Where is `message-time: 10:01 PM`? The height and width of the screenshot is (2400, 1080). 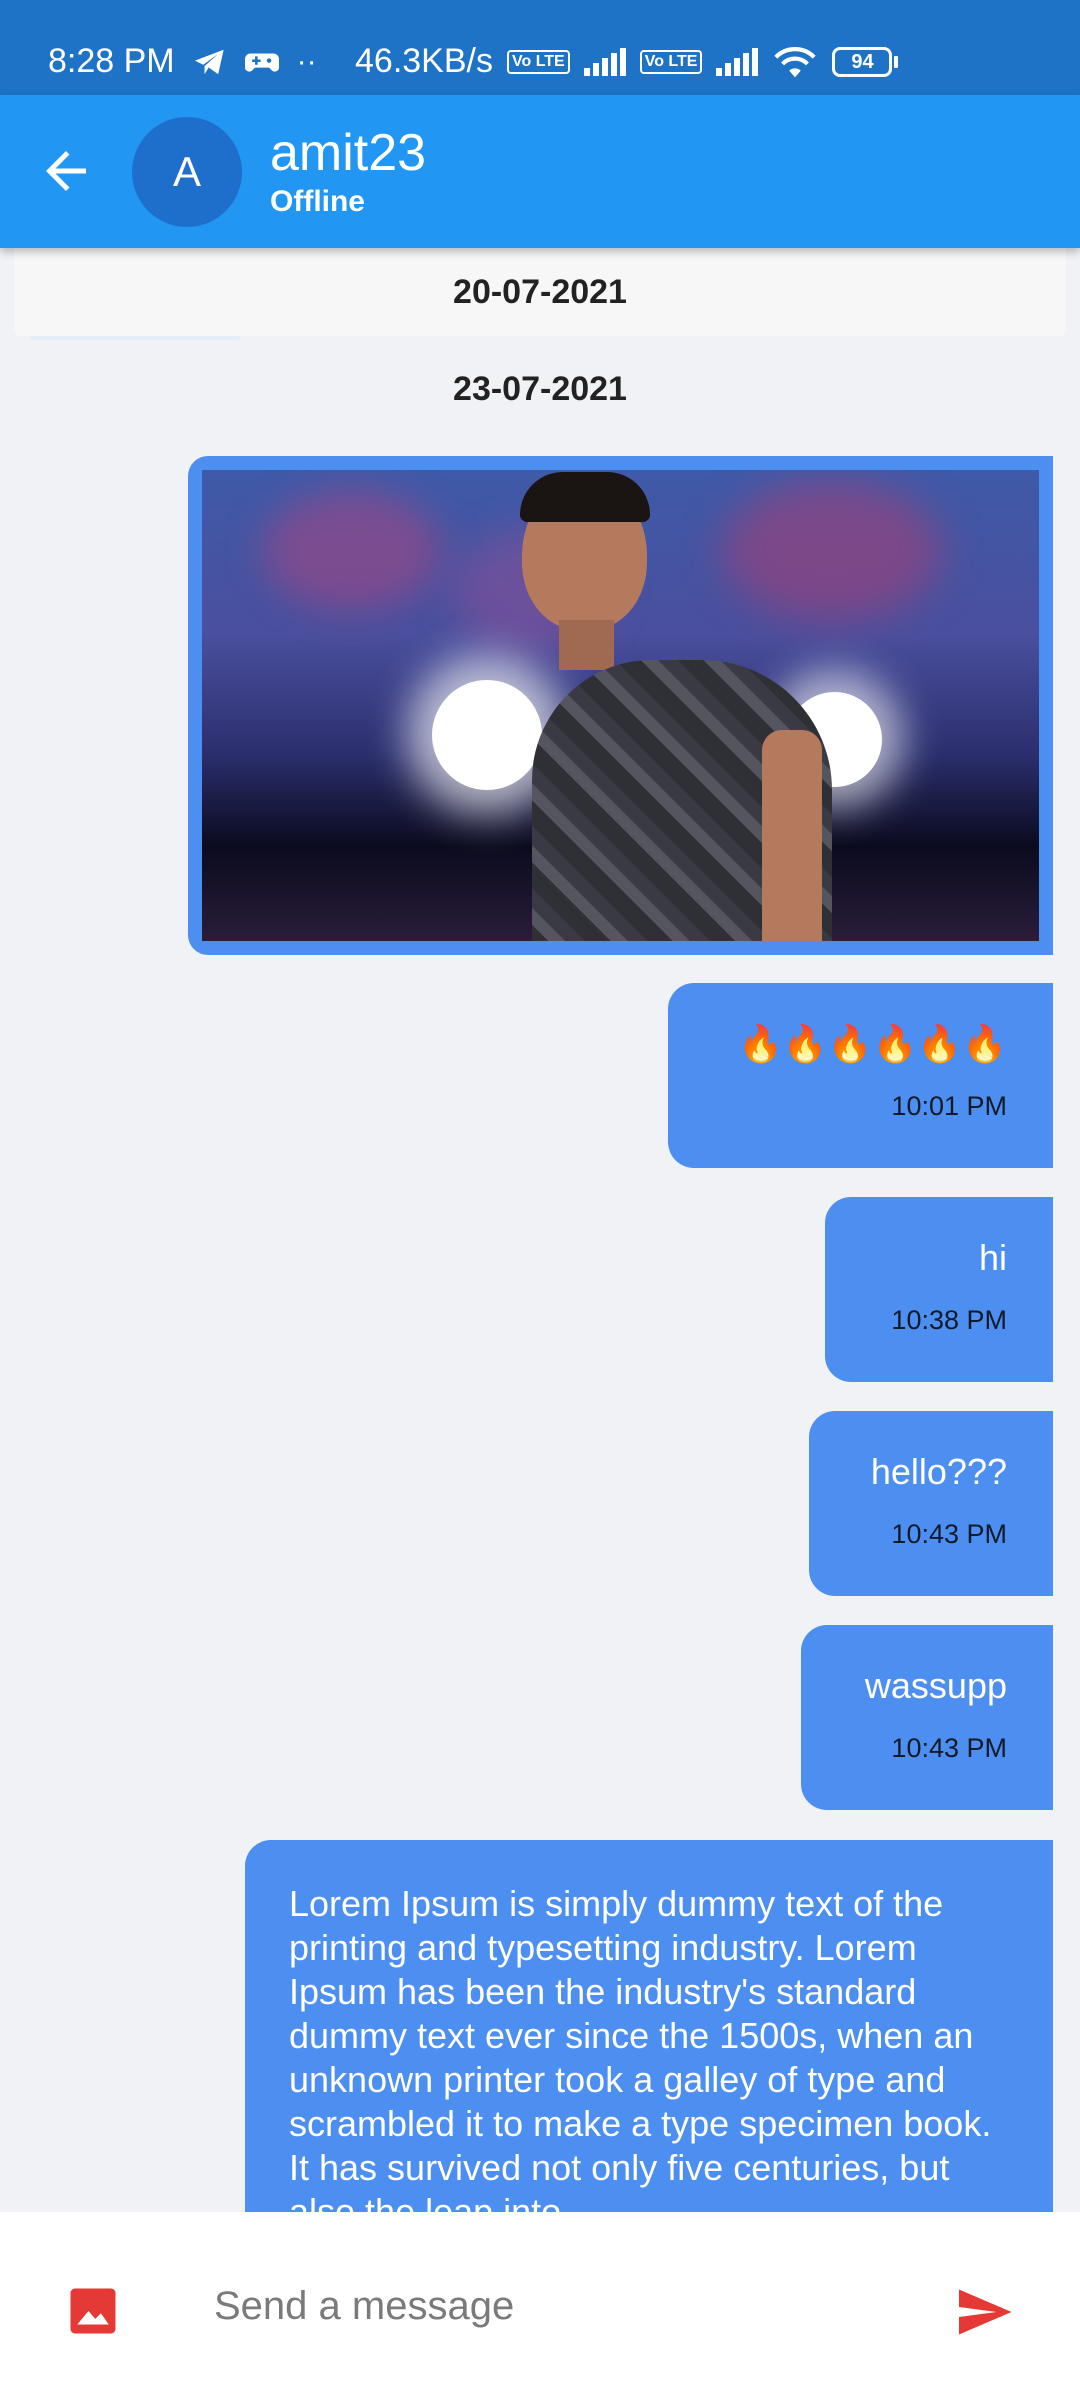 message-time: 10:01 PM is located at coordinates (949, 1106).